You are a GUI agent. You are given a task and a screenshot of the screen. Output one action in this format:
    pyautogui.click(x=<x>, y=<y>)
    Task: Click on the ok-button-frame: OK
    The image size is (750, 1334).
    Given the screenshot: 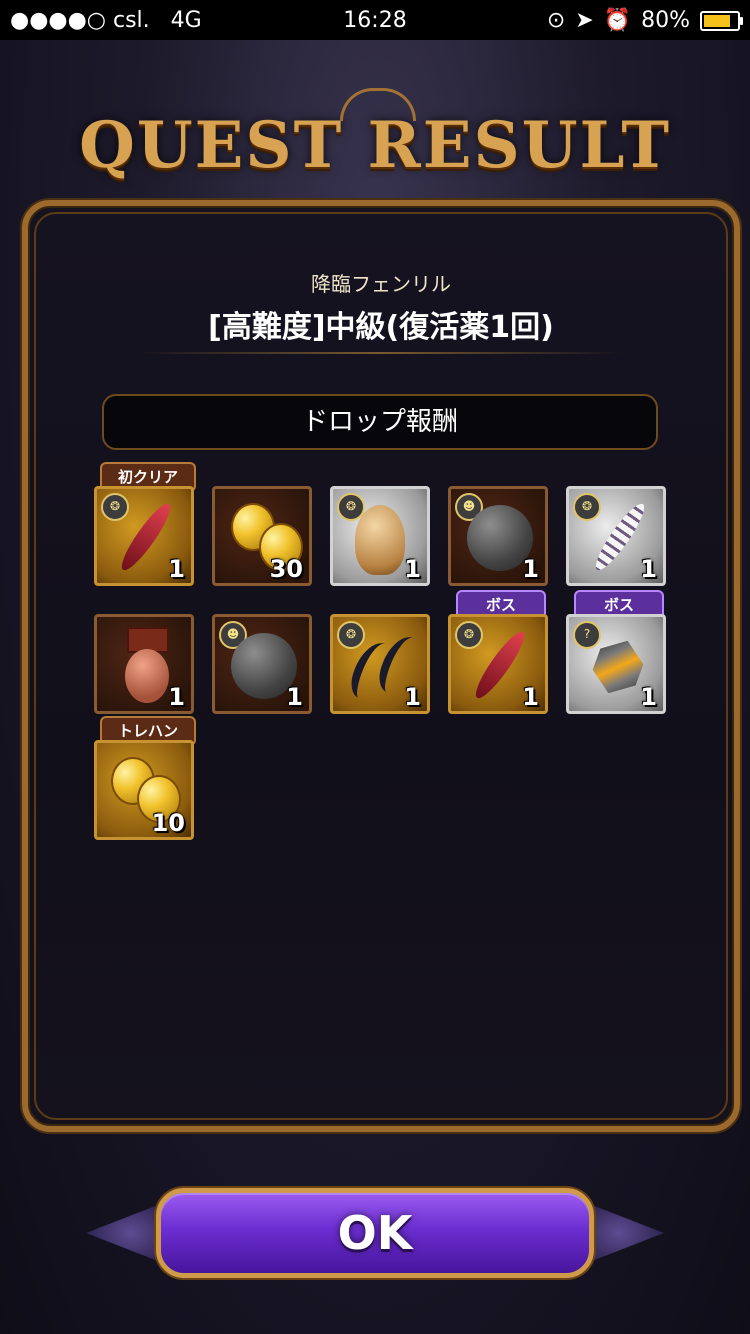 What is the action you would take?
    pyautogui.click(x=375, y=1233)
    